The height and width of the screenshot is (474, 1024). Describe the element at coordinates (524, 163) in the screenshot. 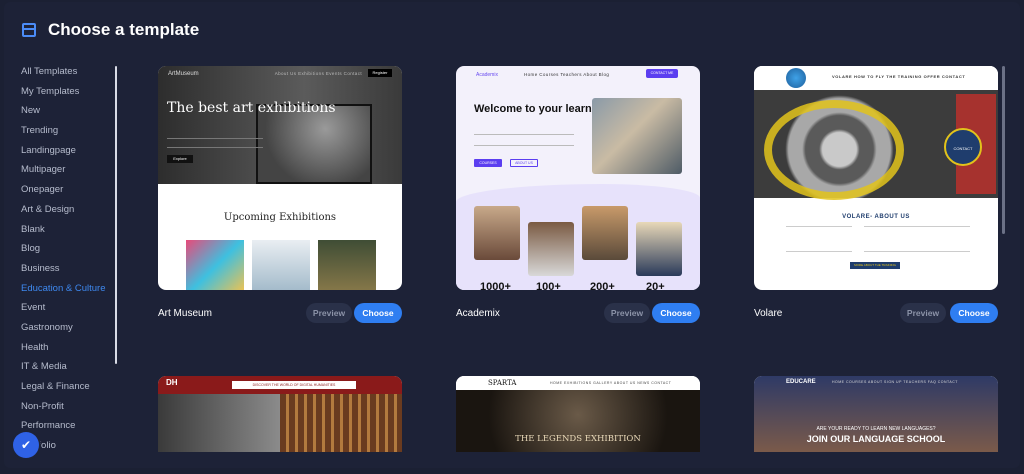

I see `about-button: ABOUT US` at that location.